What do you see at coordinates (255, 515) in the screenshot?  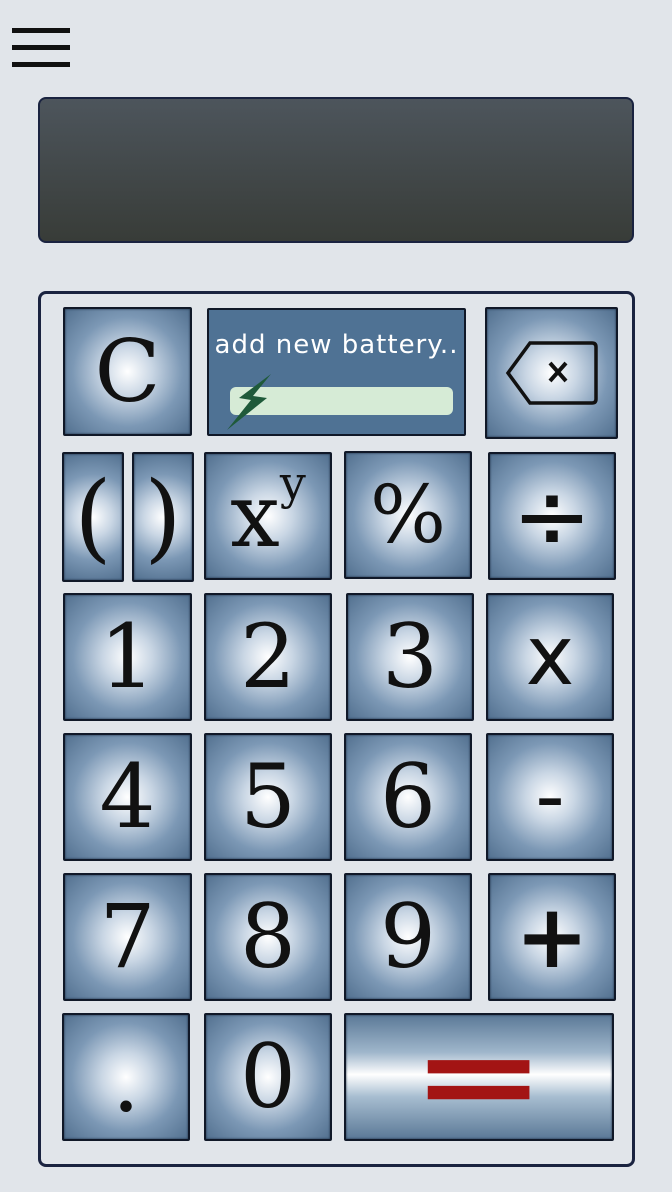 I see `power-base: x` at bounding box center [255, 515].